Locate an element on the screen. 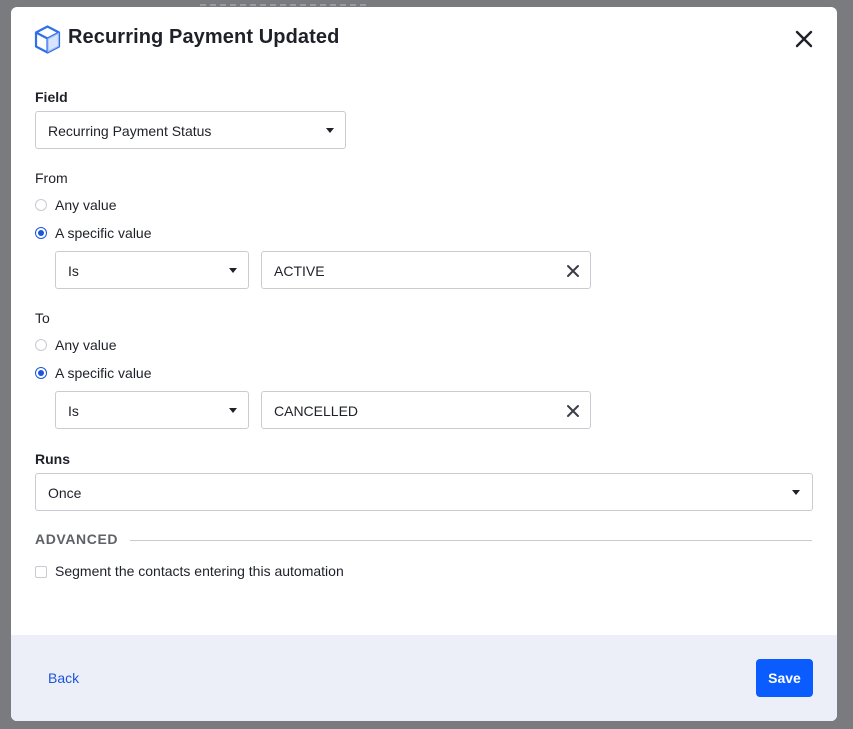  background-dashed-line is located at coordinates (283, 5).